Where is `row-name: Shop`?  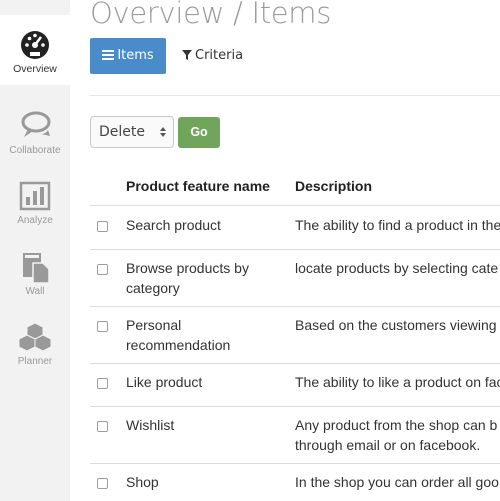 row-name: Shop is located at coordinates (142, 482).